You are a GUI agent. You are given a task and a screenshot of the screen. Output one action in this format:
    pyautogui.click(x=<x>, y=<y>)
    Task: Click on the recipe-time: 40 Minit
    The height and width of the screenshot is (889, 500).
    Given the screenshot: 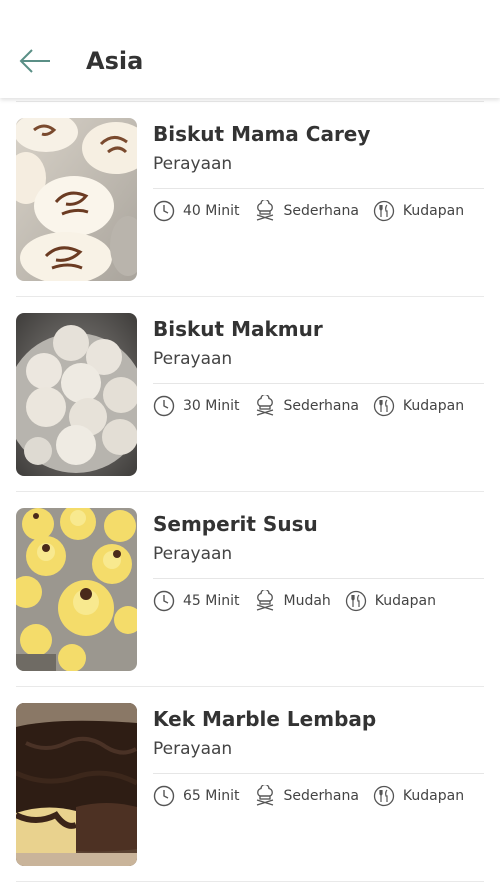 What is the action you would take?
    pyautogui.click(x=211, y=211)
    